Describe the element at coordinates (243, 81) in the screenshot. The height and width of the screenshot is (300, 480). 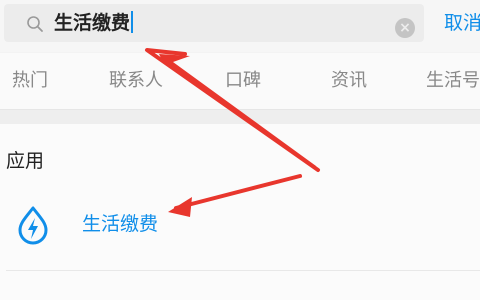
I see `tab-koubei: 口碑` at that location.